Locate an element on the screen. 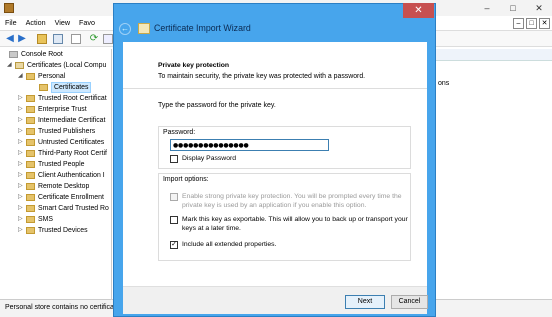  tree-item: Console Root is located at coordinates (55, 54).